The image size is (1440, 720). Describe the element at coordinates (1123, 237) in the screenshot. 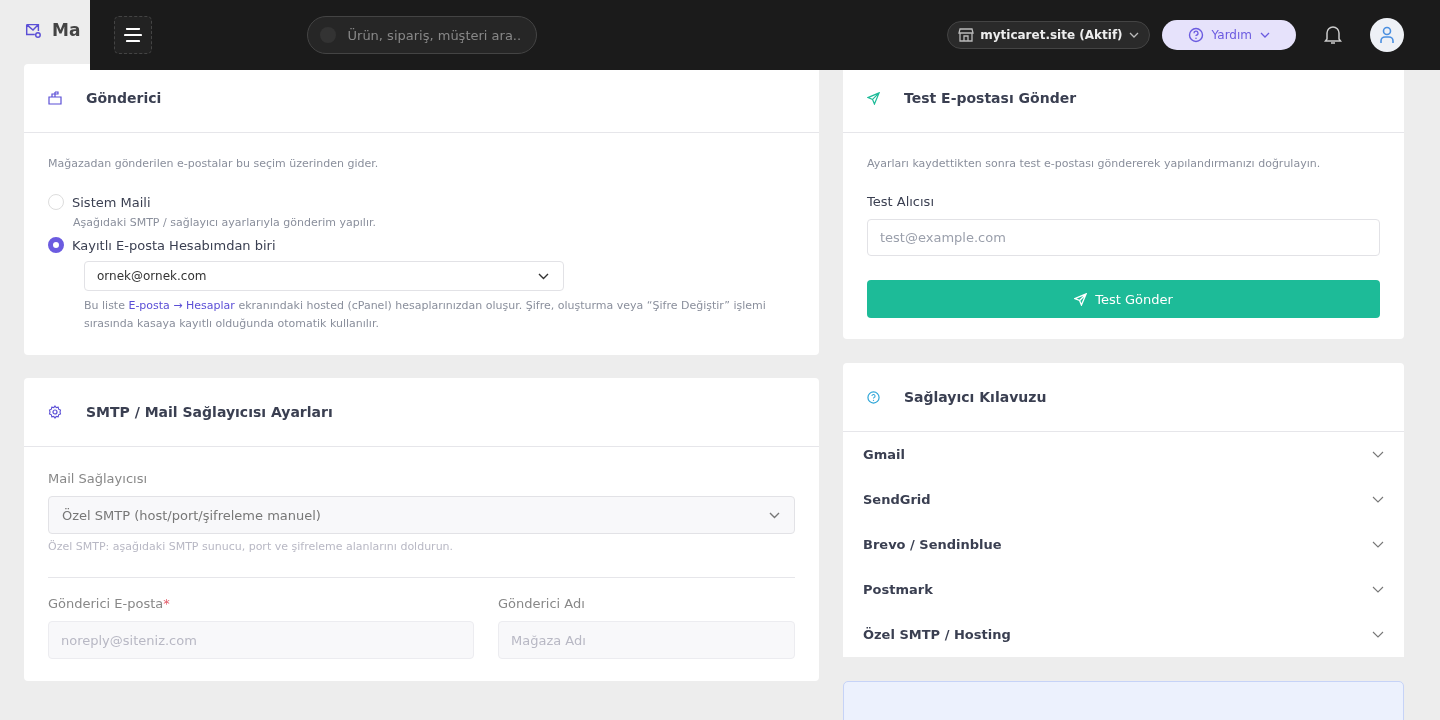

I see `recipient-input: test@example.com` at that location.